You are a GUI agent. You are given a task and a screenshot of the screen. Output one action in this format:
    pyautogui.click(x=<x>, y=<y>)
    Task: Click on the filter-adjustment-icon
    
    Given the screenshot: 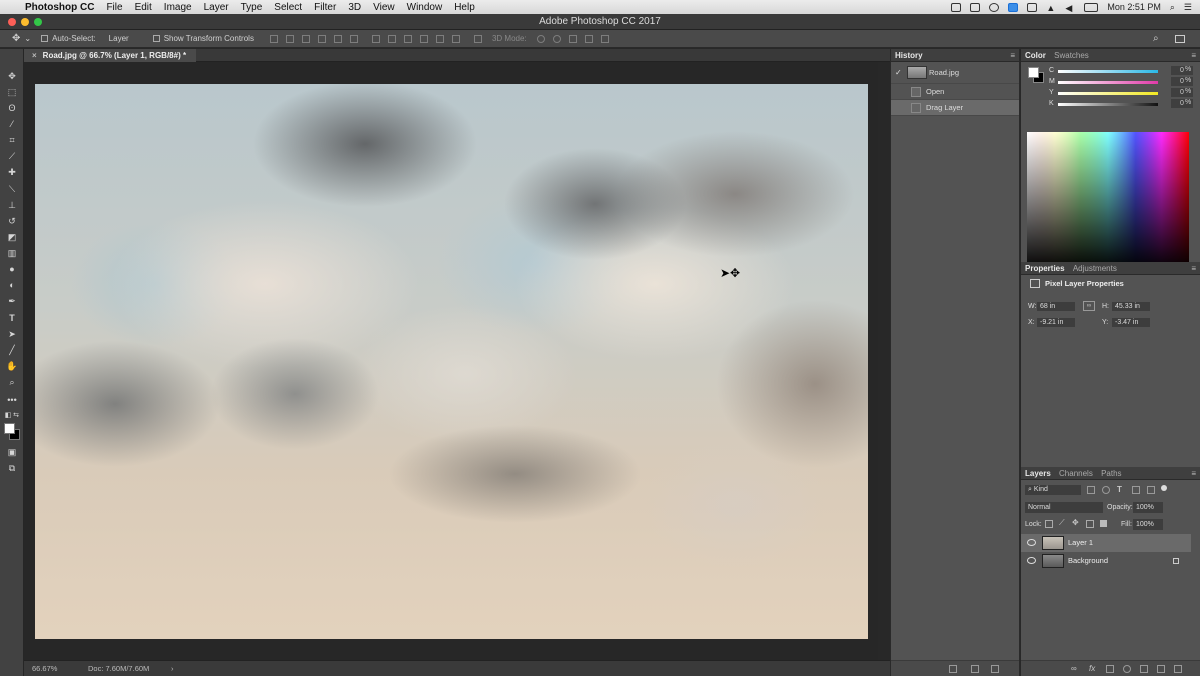 What is the action you would take?
    pyautogui.click(x=1106, y=490)
    